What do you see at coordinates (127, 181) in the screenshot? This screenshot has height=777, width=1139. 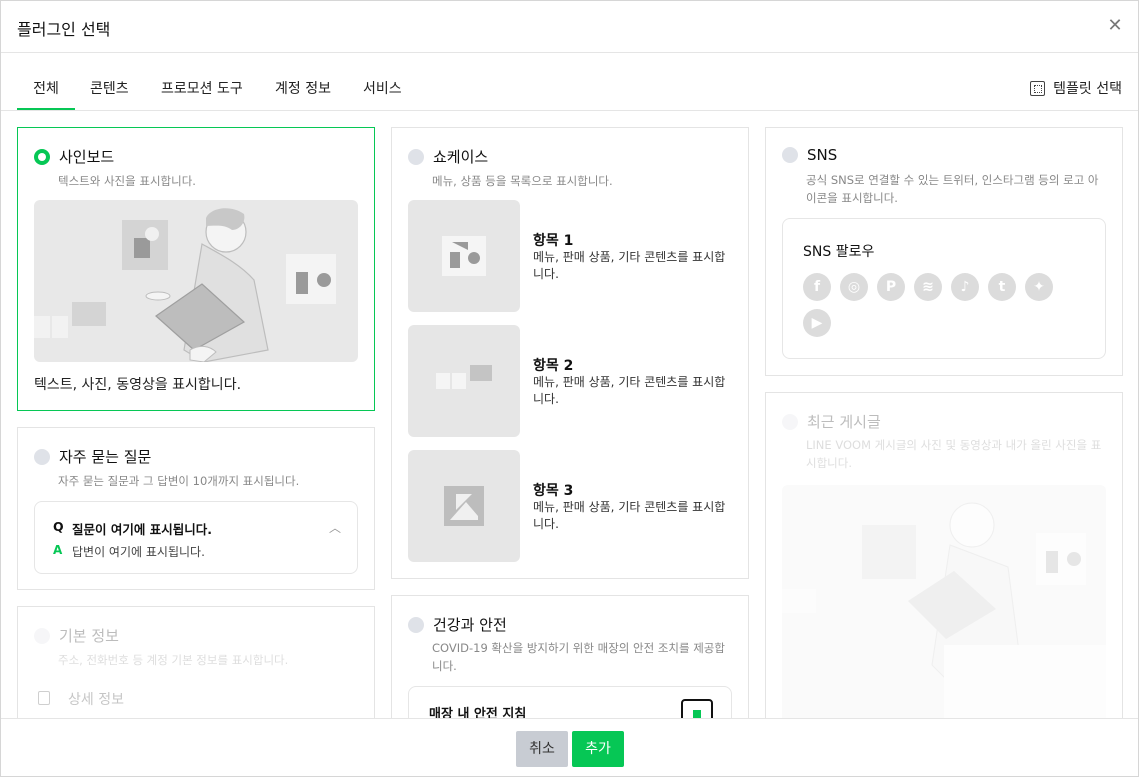 I see `card-description: 텍스트와 사진을 표시합니다.` at bounding box center [127, 181].